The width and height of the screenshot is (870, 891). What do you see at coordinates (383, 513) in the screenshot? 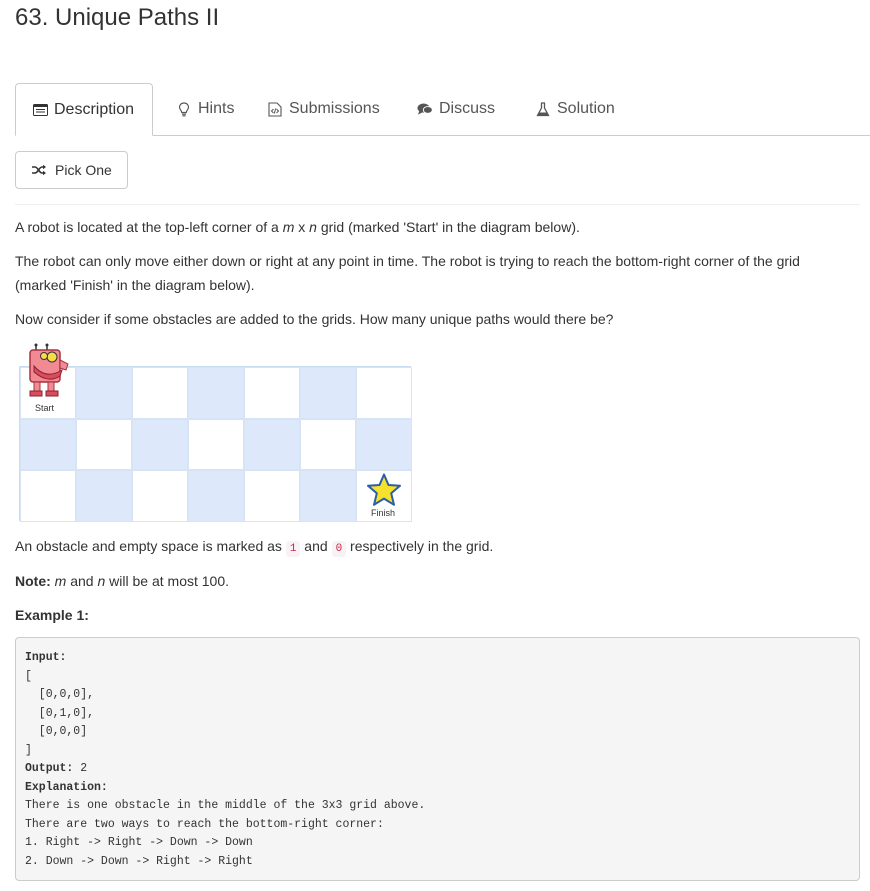
I see `finish-label: Finish` at bounding box center [383, 513].